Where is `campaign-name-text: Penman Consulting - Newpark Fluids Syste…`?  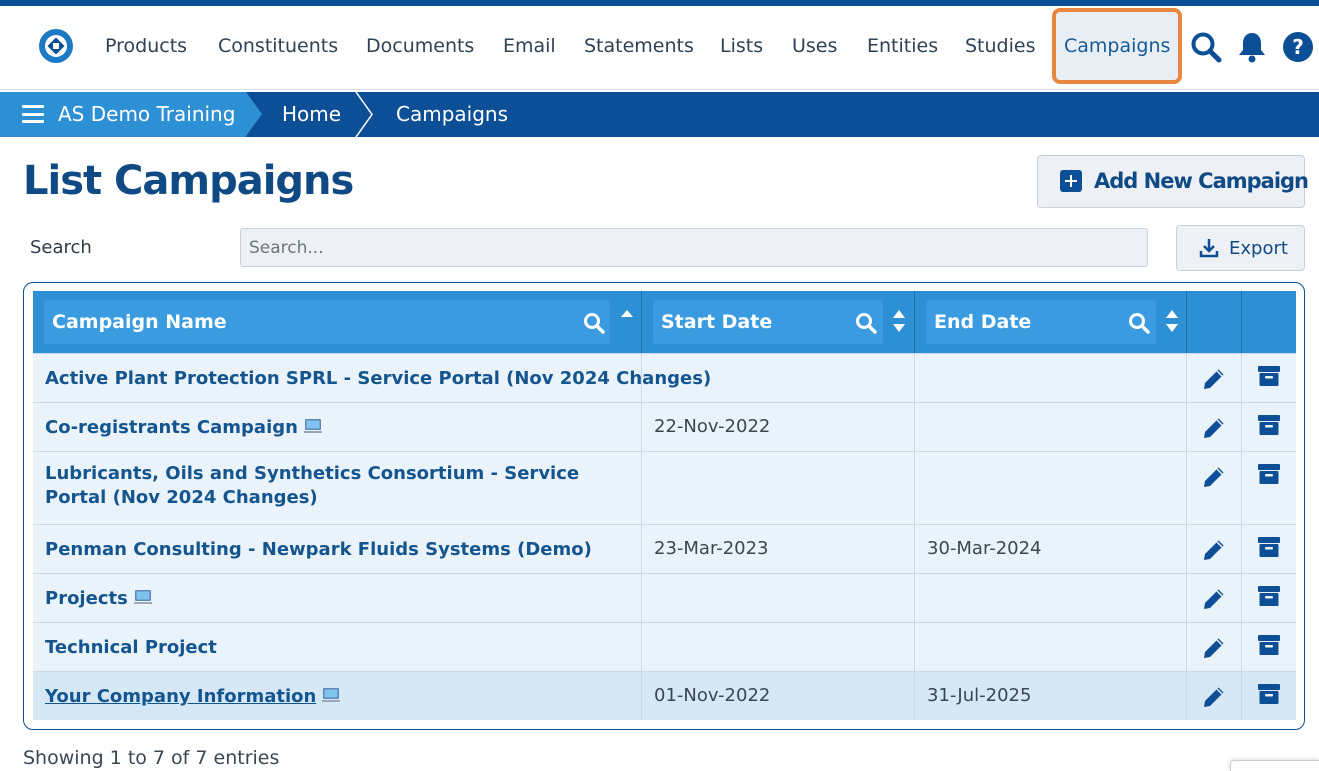 campaign-name-text: Penman Consulting - Newpark Fluids Syste… is located at coordinates (318, 549).